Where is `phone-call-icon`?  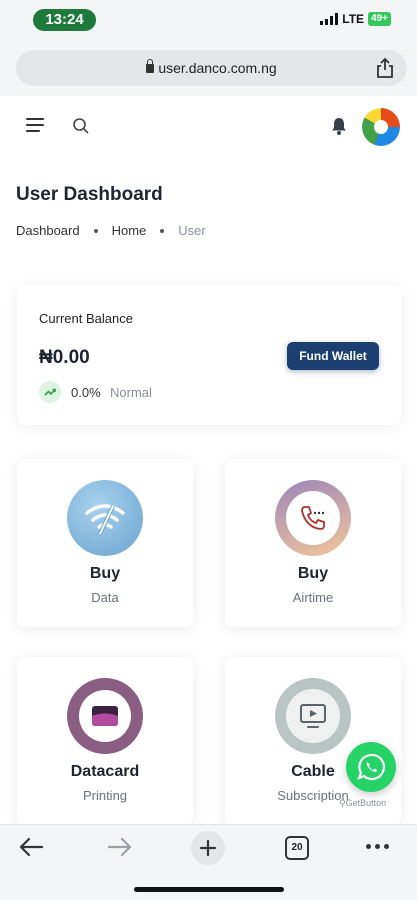 phone-call-icon is located at coordinates (313, 518).